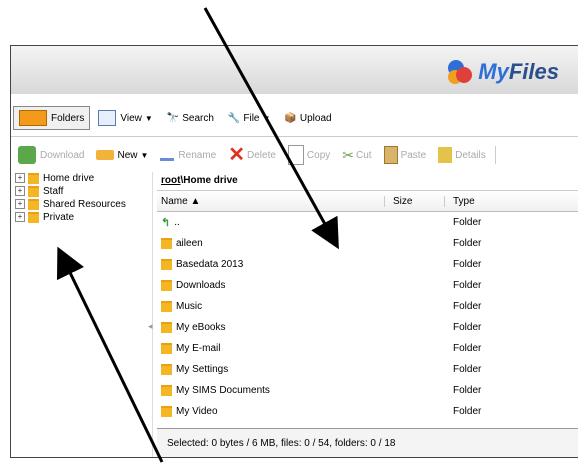 The image size is (578, 466). What do you see at coordinates (167, 155) in the screenshot?
I see `rename-icon` at bounding box center [167, 155].